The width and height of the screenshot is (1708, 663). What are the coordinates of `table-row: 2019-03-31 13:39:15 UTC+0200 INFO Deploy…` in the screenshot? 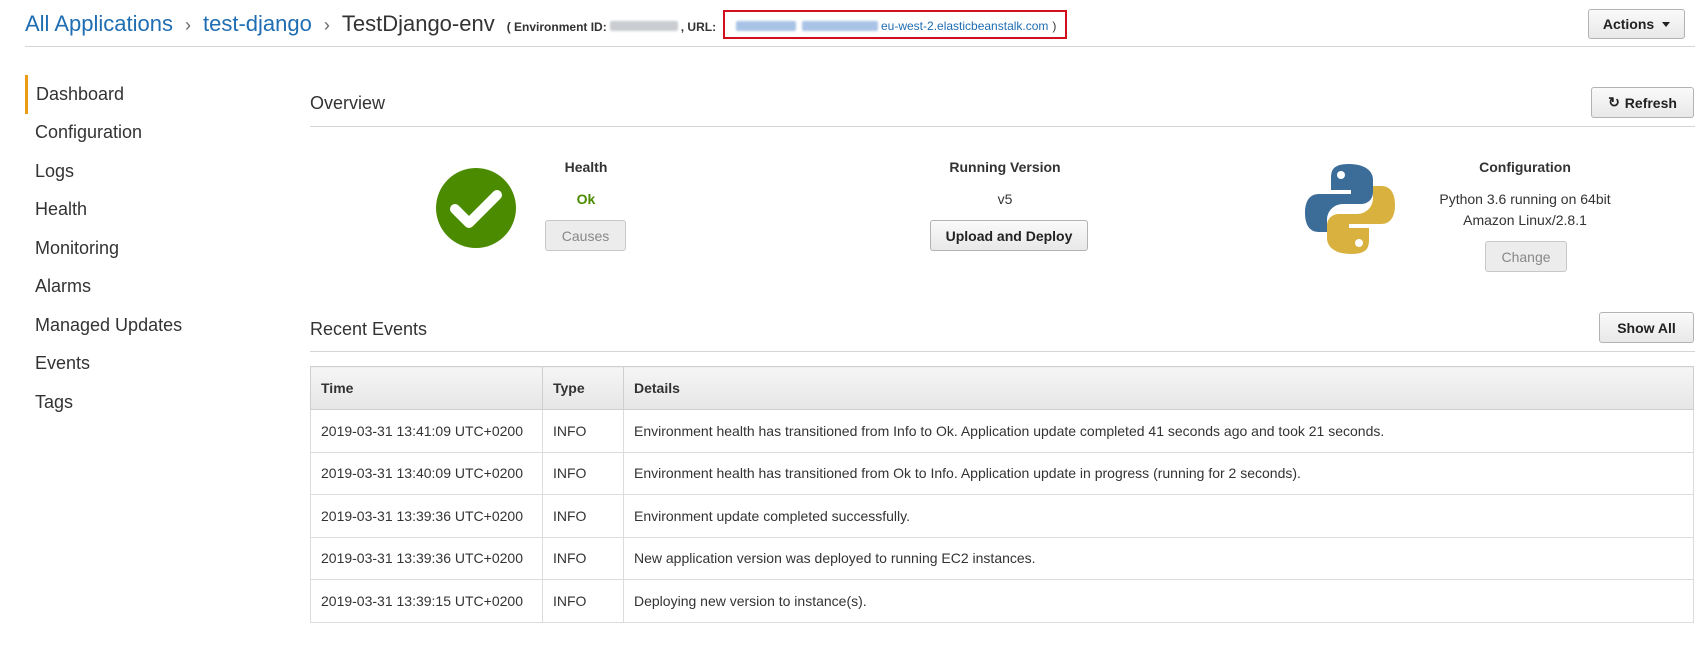 It's located at (1002, 601).